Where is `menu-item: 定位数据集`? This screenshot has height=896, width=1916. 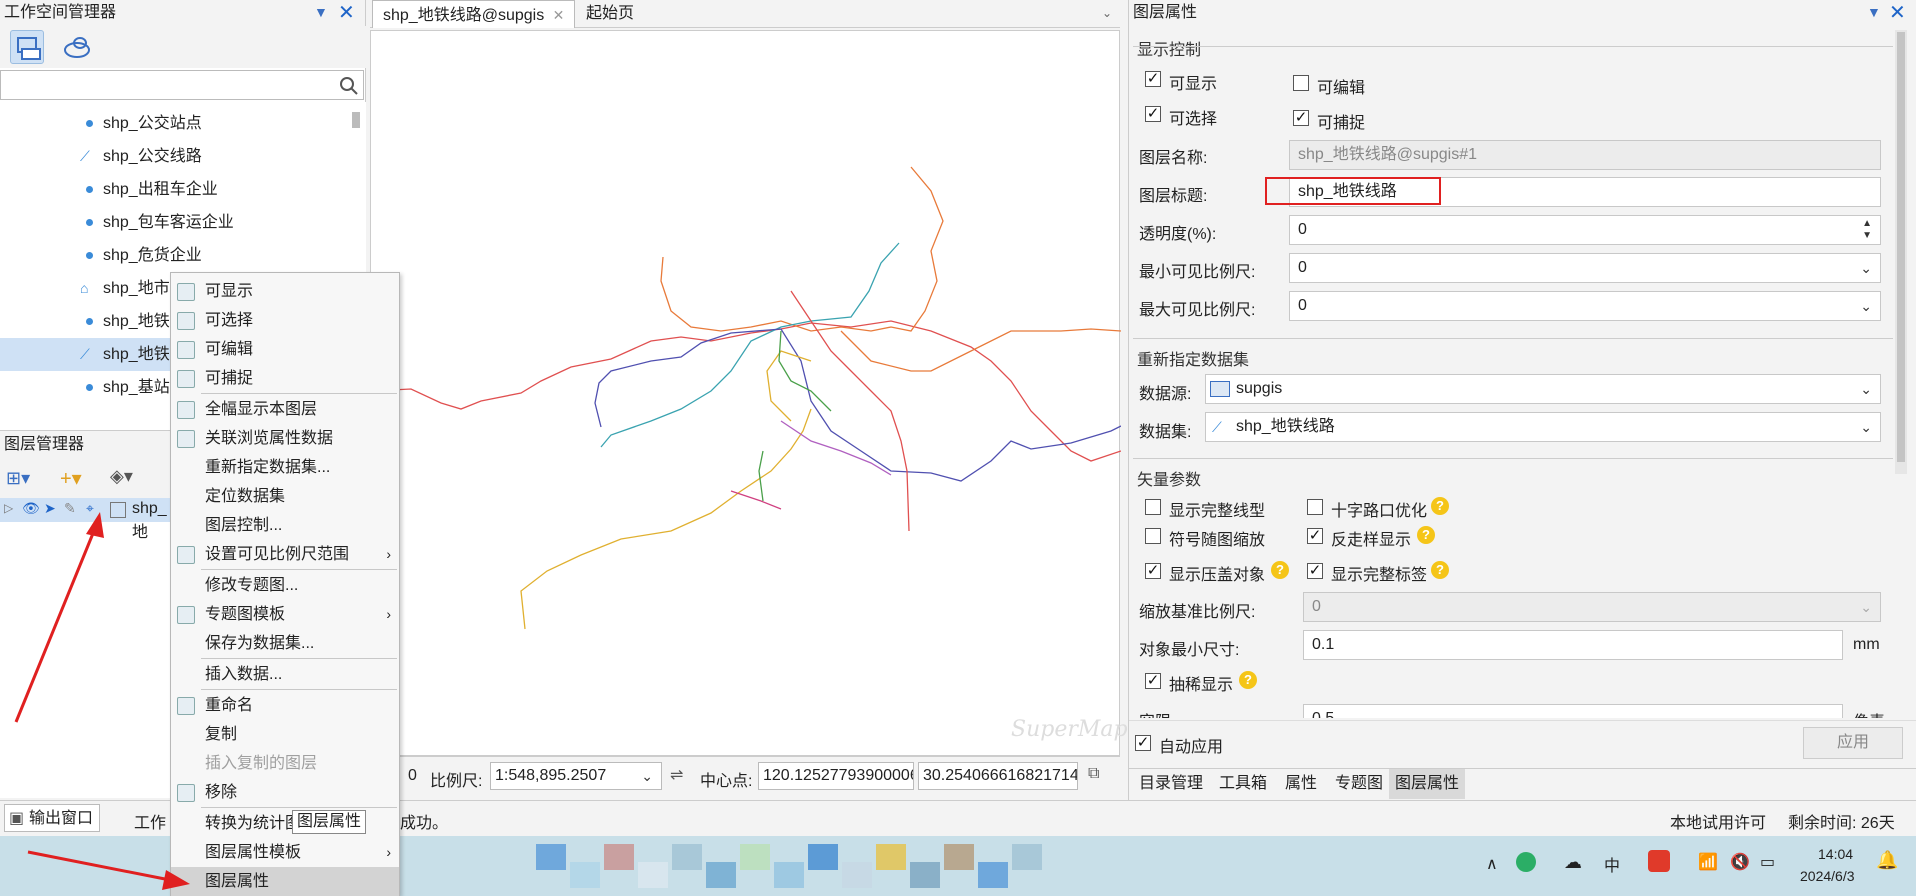 menu-item: 定位数据集 is located at coordinates (285, 496).